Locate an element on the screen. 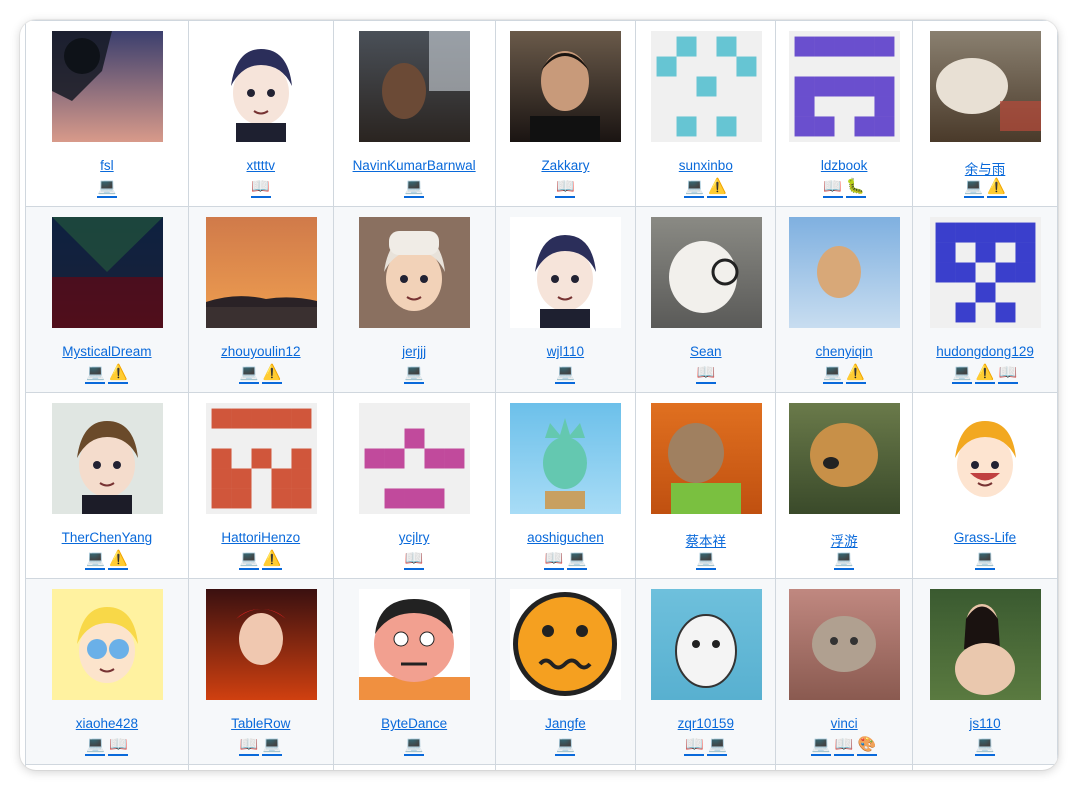 This screenshot has height=791, width=1080. contributor-name-link: ycjlry is located at coordinates (414, 537).